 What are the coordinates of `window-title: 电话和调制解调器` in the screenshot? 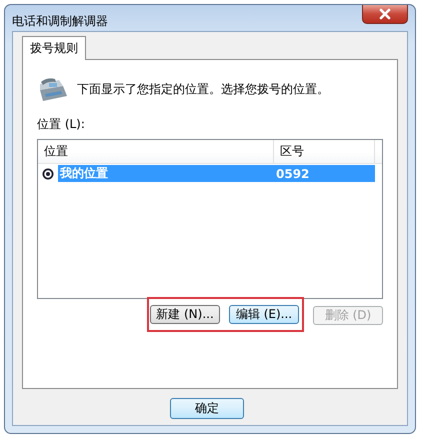 It's located at (60, 21).